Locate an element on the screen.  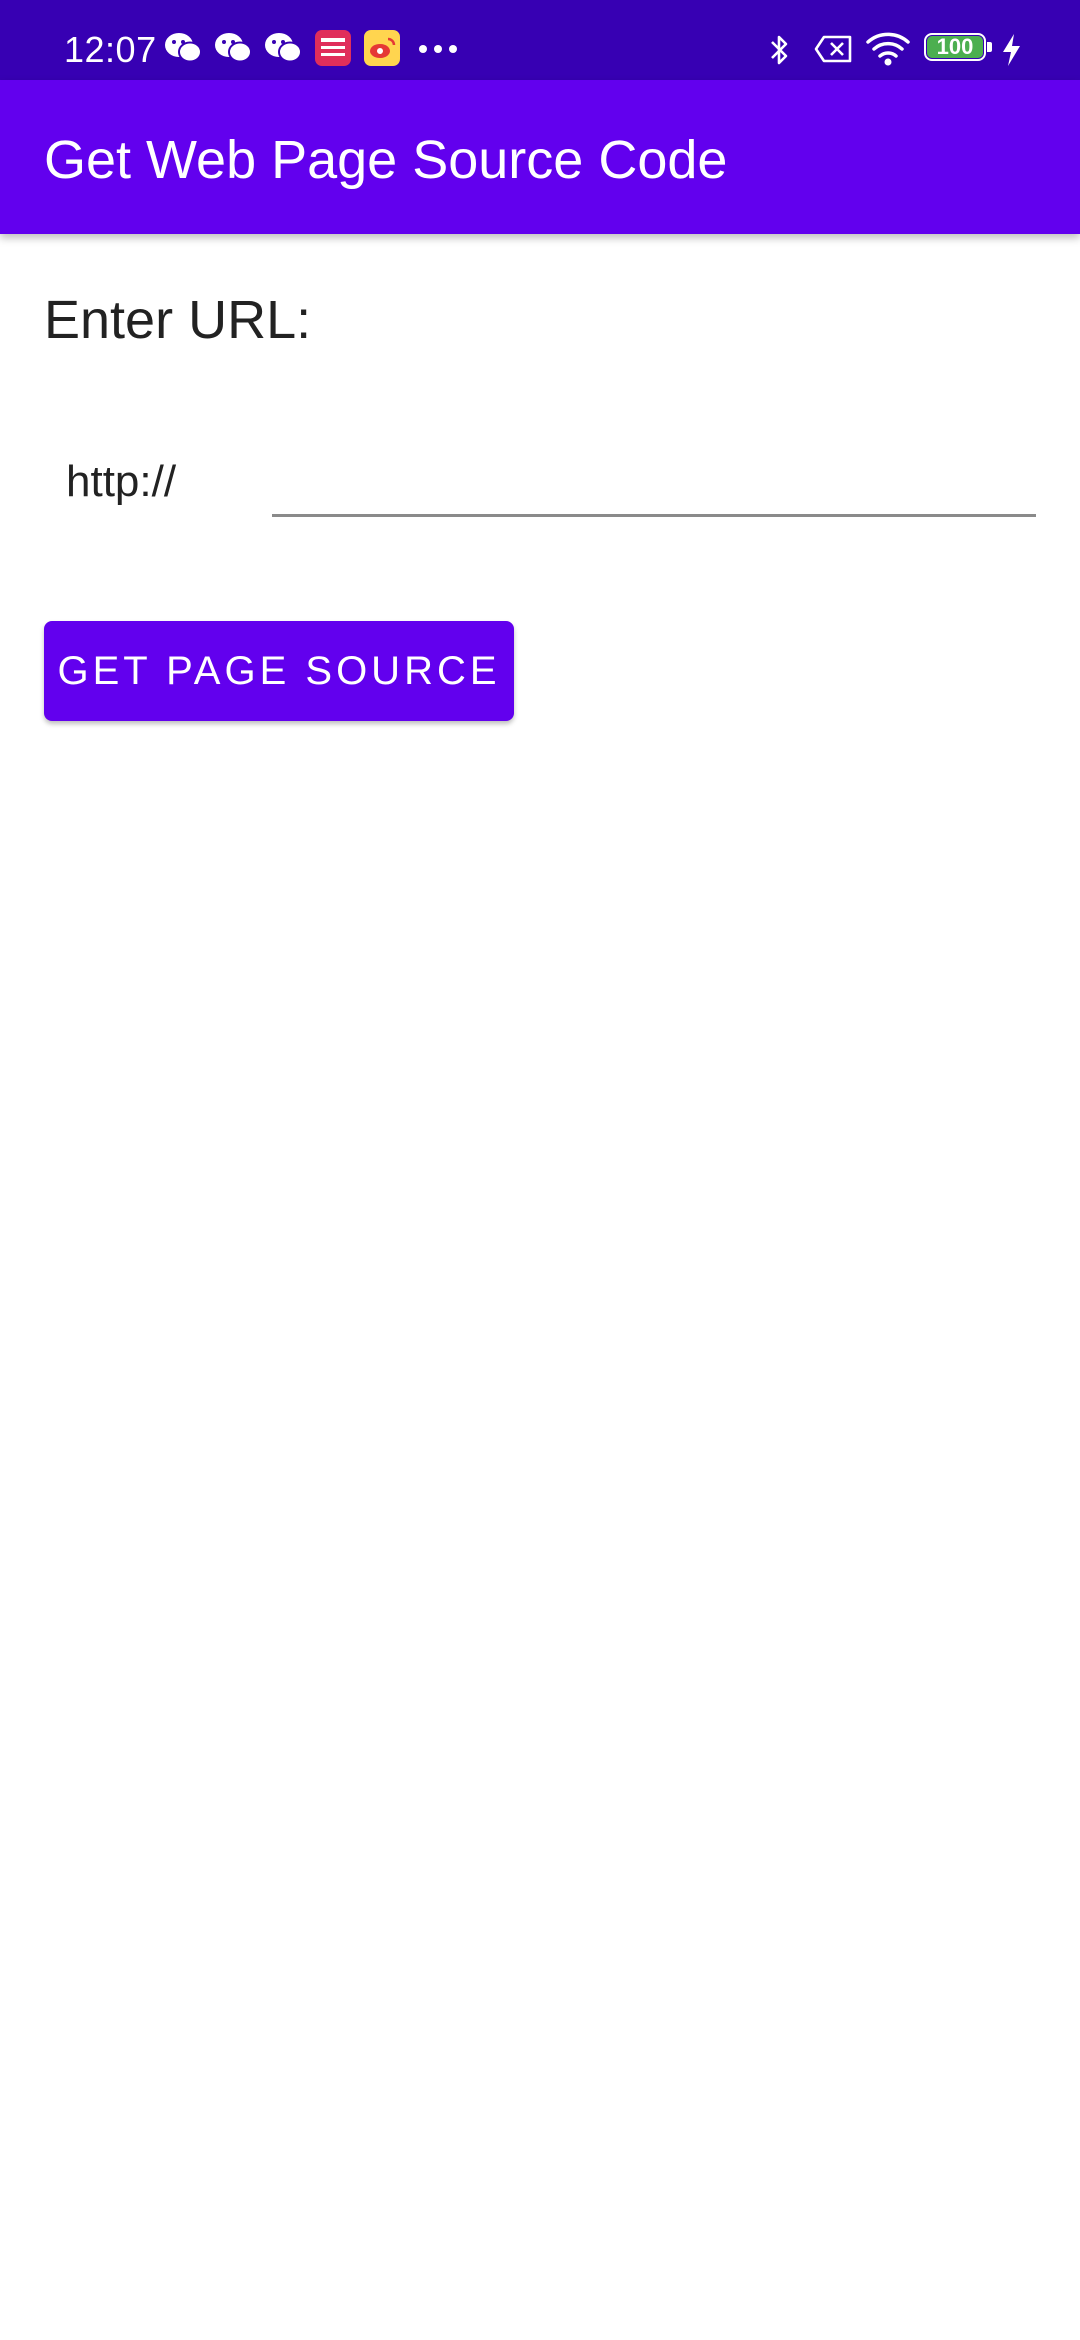
status-time: 12:07 is located at coordinates (110, 49).